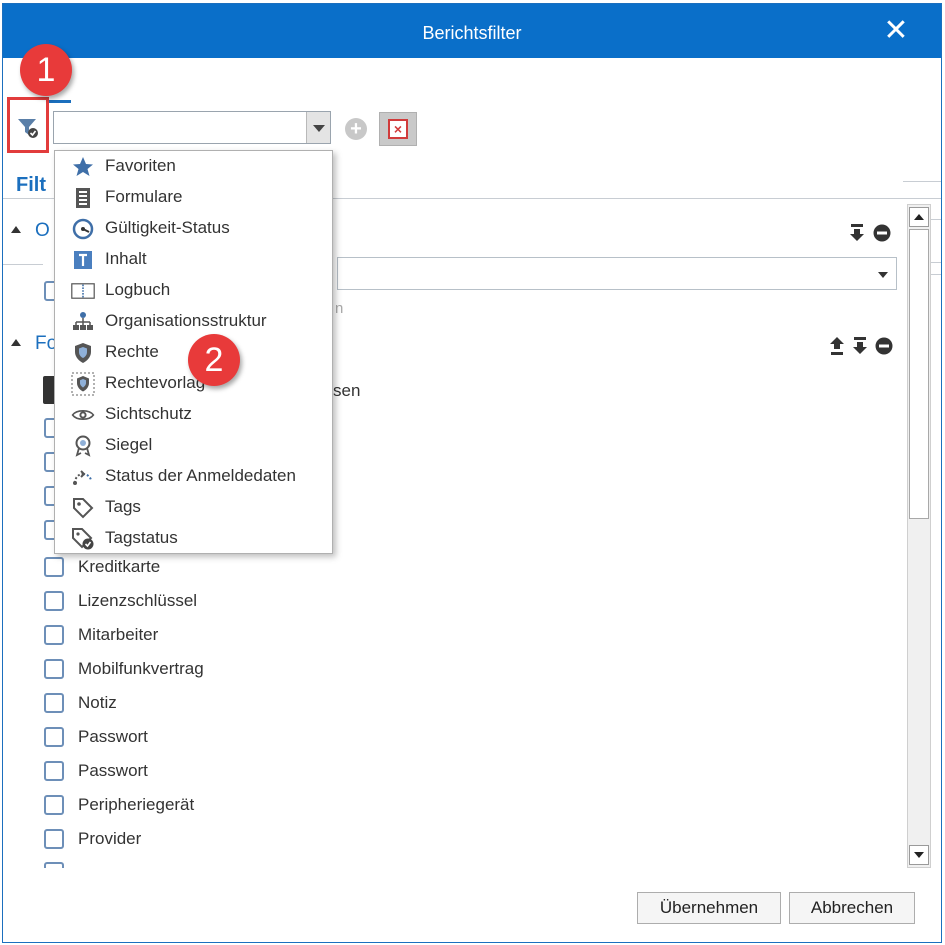 The image size is (945, 945). Describe the element at coordinates (709, 908) in the screenshot. I see `apply-button: Übernehmen` at that location.